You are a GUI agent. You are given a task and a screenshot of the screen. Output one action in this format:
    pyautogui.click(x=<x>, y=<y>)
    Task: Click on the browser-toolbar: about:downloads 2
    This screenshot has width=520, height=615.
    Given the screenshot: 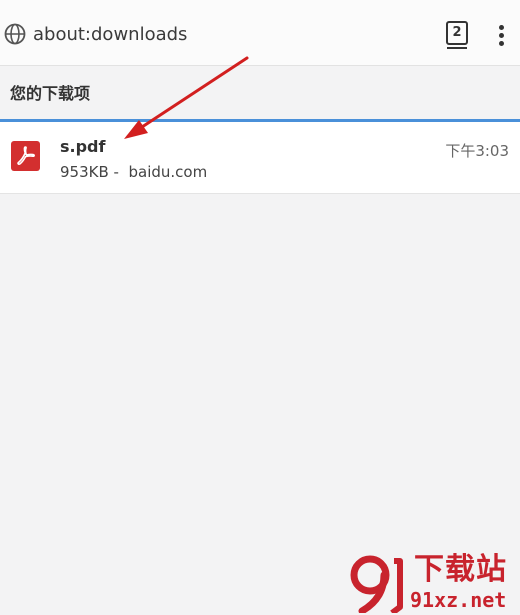 What is the action you would take?
    pyautogui.click(x=260, y=33)
    